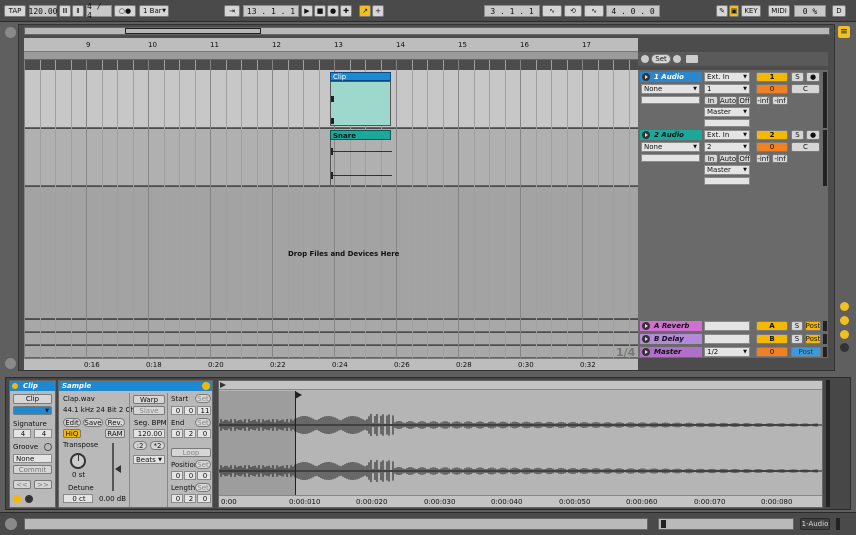  I want to click on nudge-forward-button: >>, so click(43, 484).